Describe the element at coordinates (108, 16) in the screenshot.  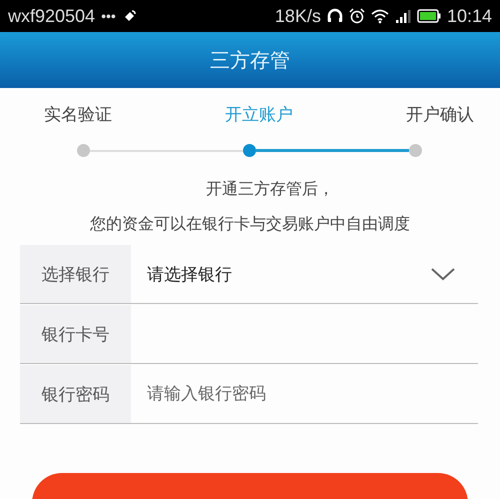
I see `notification-dots: •••` at that location.